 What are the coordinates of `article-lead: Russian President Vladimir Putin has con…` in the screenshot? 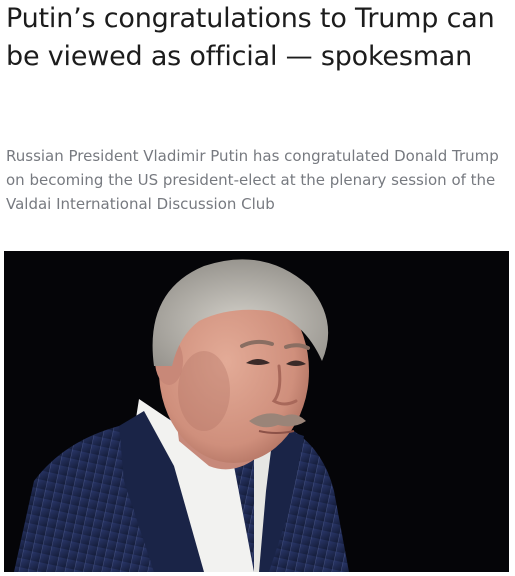 It's located at (252, 180).